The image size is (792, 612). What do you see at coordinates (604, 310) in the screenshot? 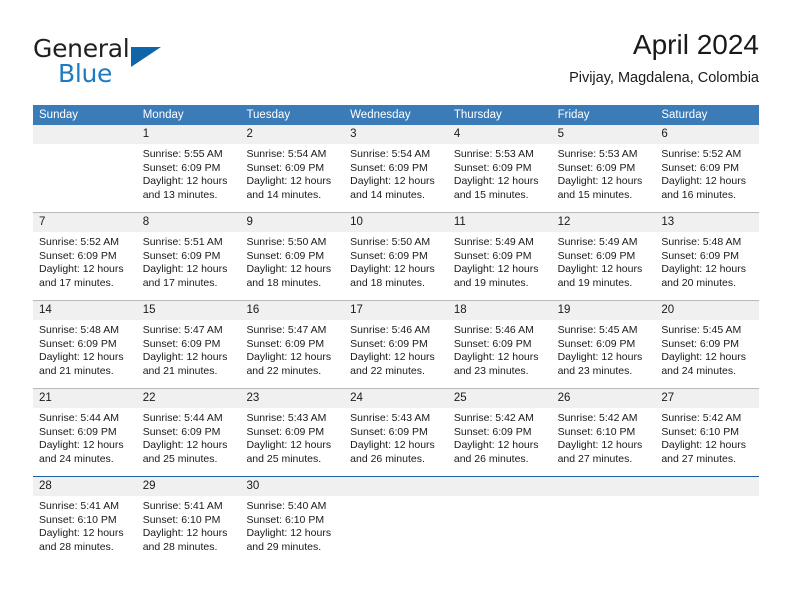
I see `day-number: 19` at bounding box center [604, 310].